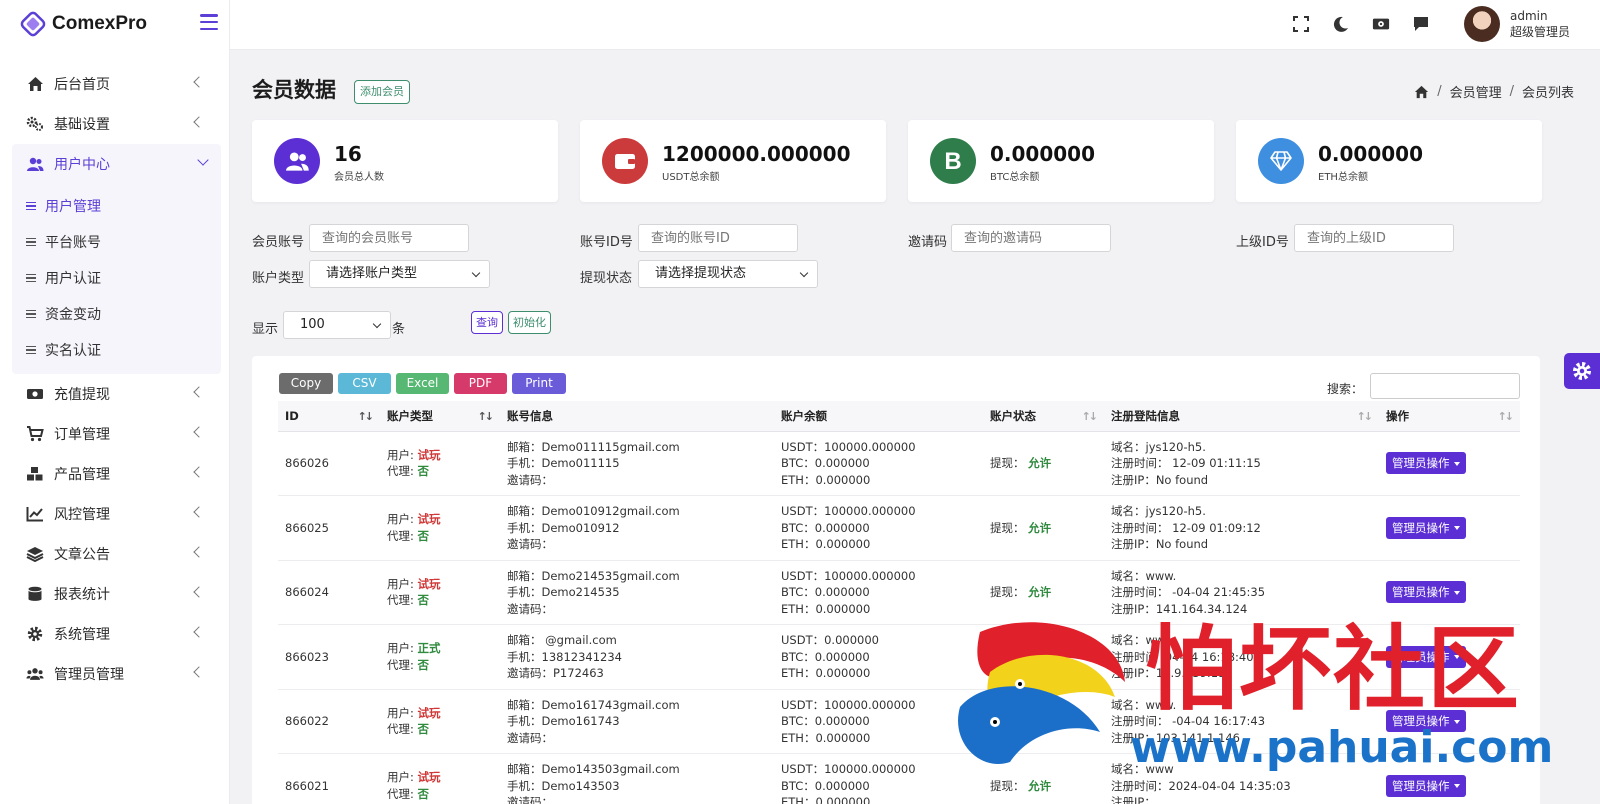  What do you see at coordinates (1421, 24) in the screenshot?
I see `message-icon` at bounding box center [1421, 24].